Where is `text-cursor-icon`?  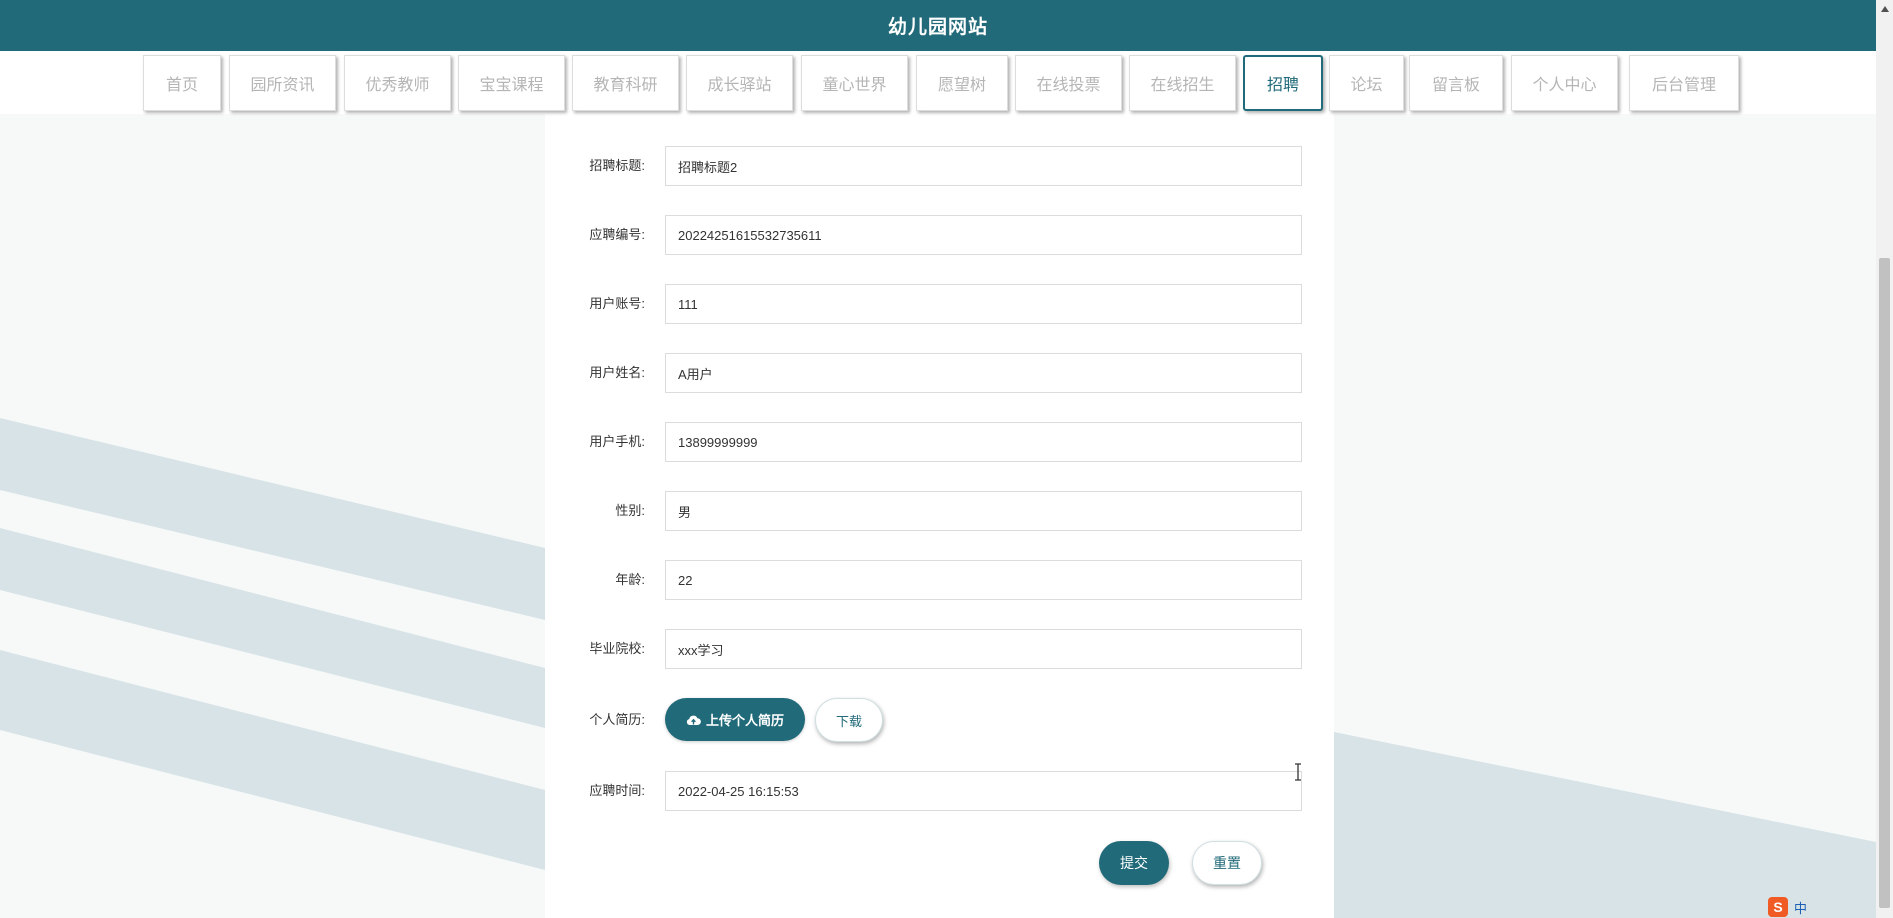
text-cursor-icon is located at coordinates (1298, 772).